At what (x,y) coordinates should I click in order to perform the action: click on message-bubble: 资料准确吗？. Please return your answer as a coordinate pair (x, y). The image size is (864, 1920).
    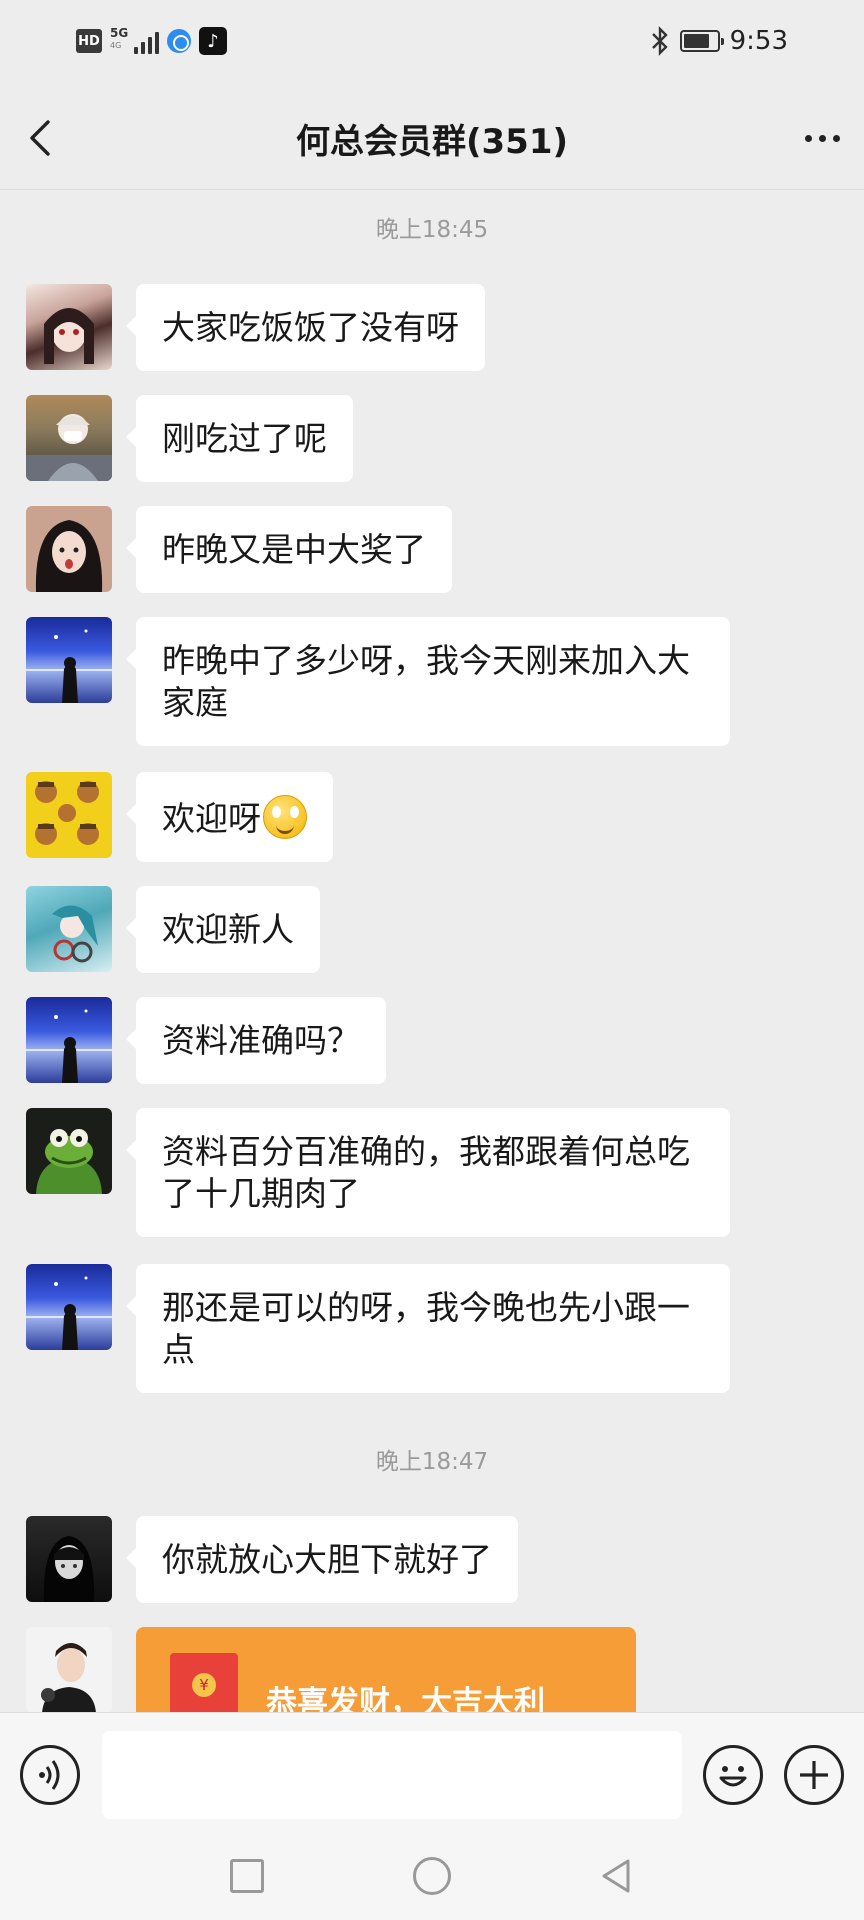
    Looking at the image, I should click on (256, 1040).